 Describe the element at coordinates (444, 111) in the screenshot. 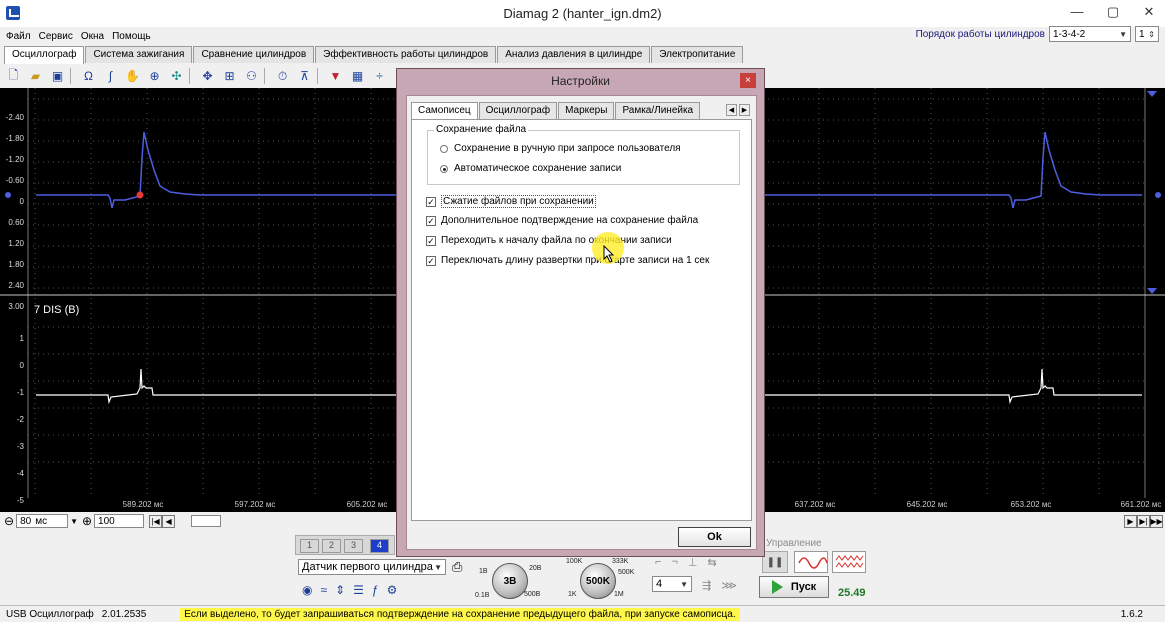

I see `tab-recorder: Самописец` at that location.